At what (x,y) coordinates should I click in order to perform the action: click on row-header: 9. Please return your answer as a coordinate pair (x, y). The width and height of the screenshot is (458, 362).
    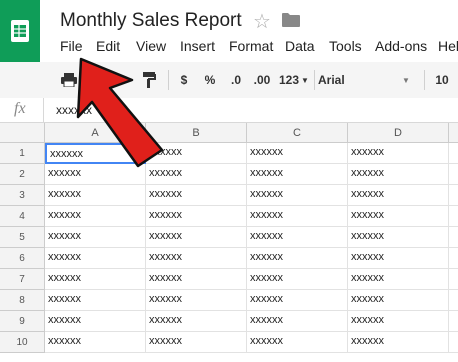
    Looking at the image, I should click on (22, 321).